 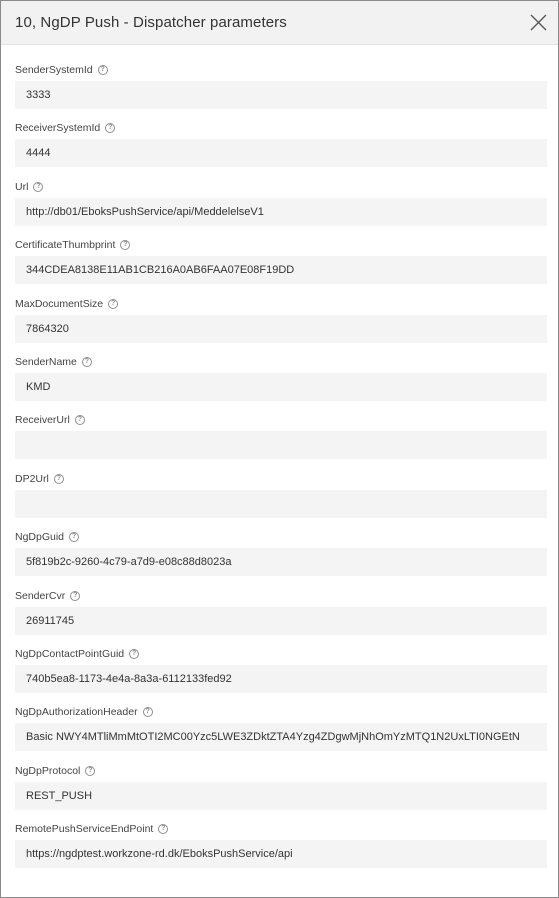 I want to click on field-max-document-size: MaxDocumentSize? 7864320, so click(x=281, y=322).